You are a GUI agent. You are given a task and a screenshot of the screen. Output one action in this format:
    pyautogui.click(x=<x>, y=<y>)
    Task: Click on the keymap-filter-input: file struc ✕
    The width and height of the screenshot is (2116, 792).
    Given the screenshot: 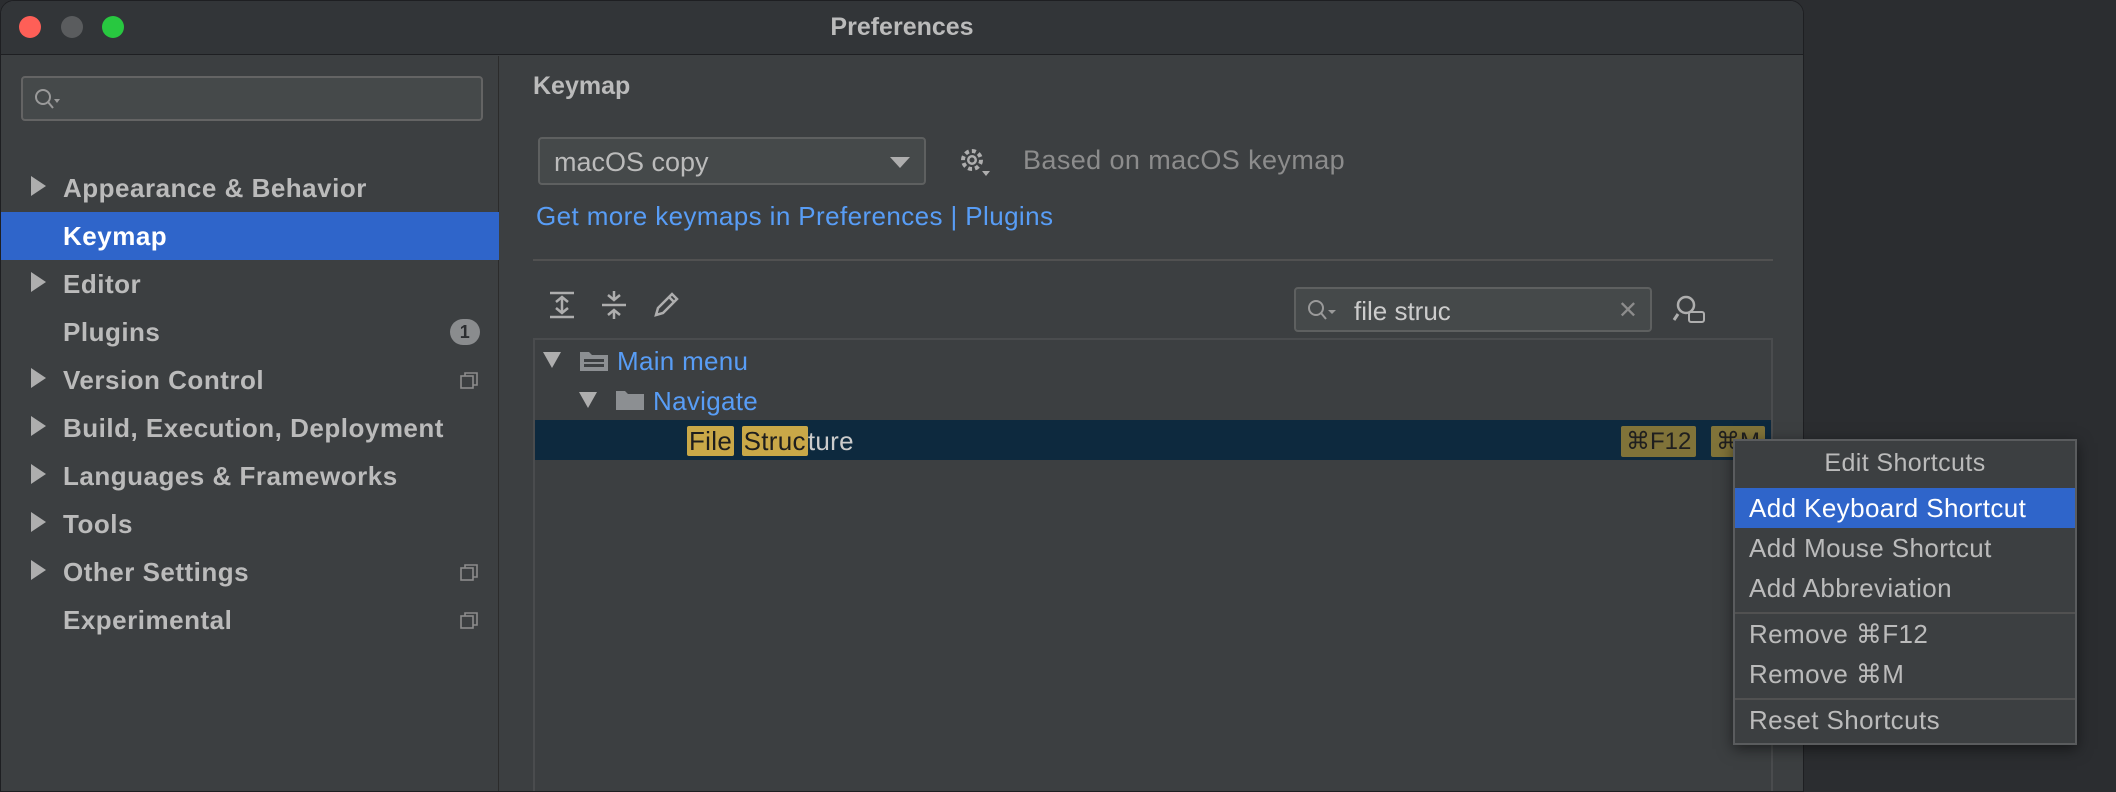 What is the action you would take?
    pyautogui.click(x=1473, y=309)
    